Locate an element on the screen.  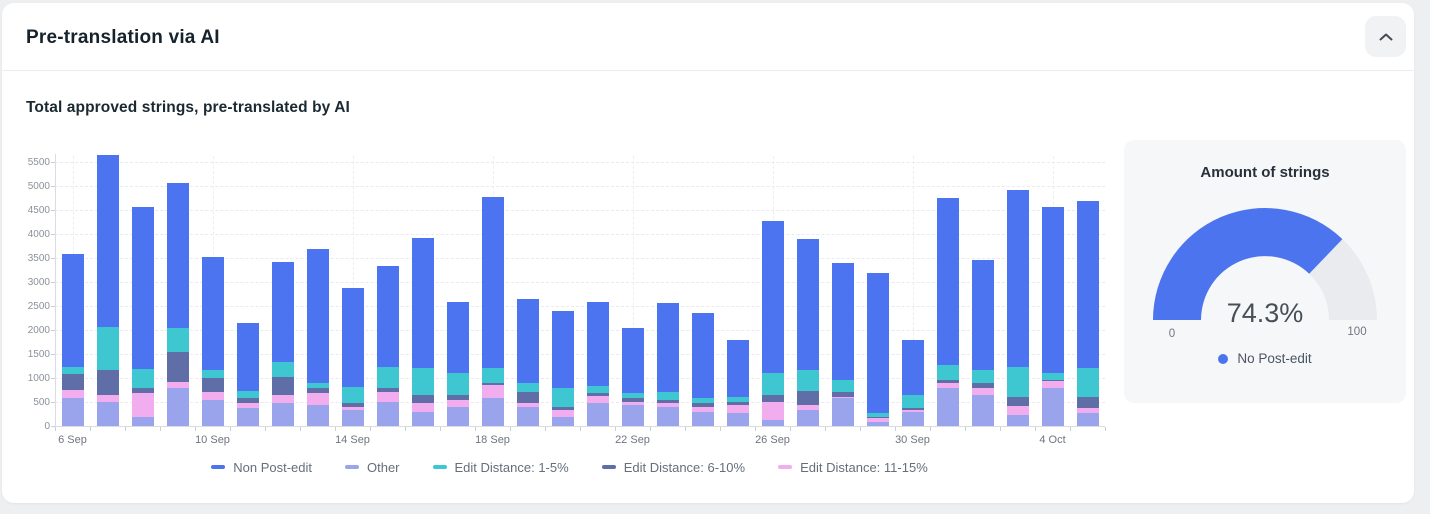
legend-item: Edit Distance: 1-5% is located at coordinates (500, 467).